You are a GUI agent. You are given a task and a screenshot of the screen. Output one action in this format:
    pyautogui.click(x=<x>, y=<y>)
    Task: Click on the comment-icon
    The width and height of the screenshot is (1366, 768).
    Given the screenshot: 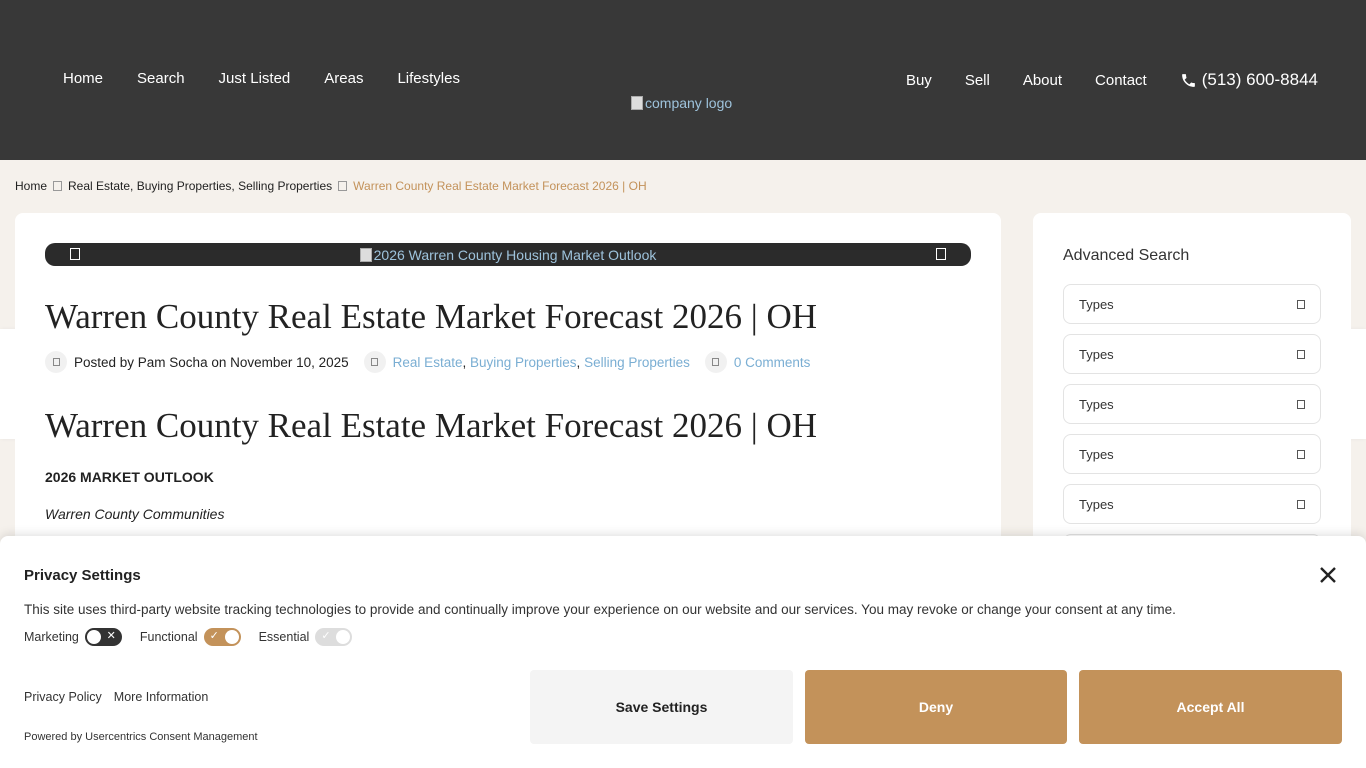 What is the action you would take?
    pyautogui.click(x=715, y=362)
    